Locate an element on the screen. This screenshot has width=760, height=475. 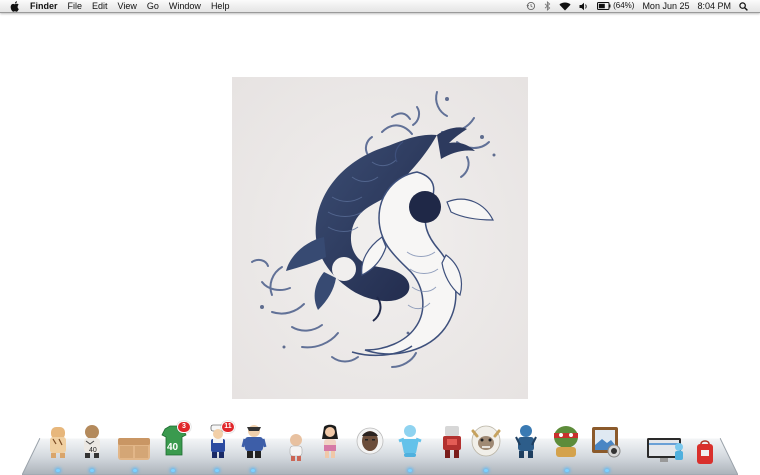
menu-file: File is located at coordinates (75, 6).